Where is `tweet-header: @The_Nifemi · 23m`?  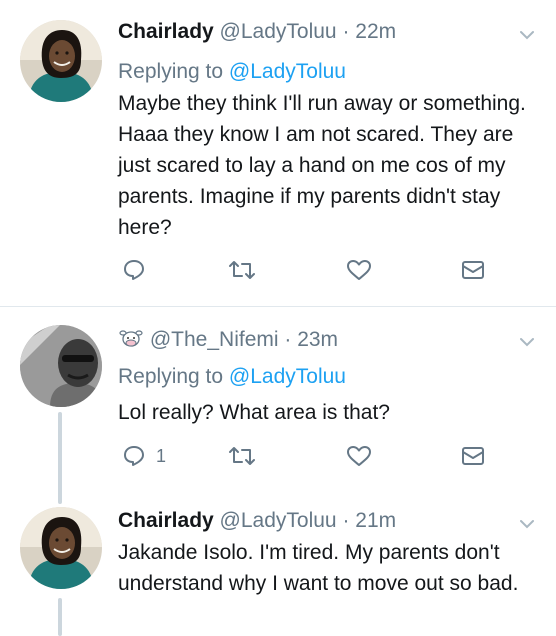 tweet-header: @The_Nifemi · 23m is located at coordinates (228, 339).